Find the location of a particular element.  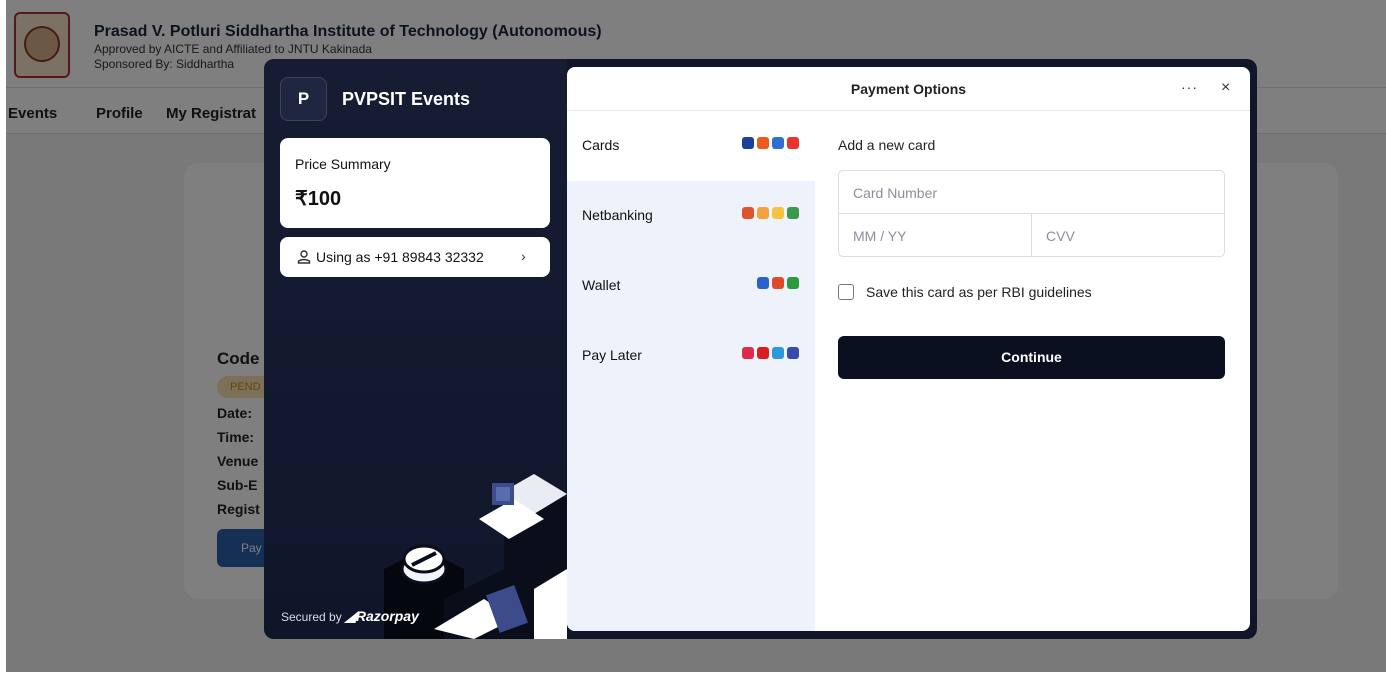

rupay-icon is located at coordinates (778, 143).